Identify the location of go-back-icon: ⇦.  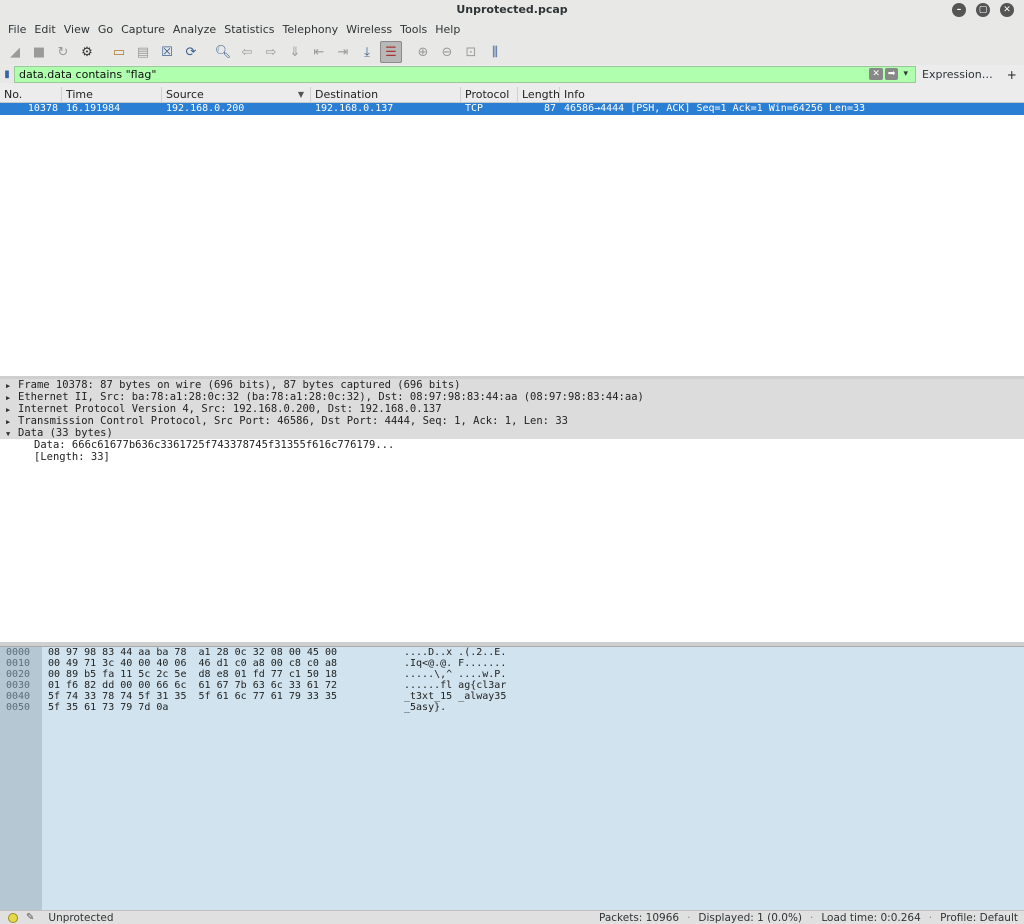
(247, 52).